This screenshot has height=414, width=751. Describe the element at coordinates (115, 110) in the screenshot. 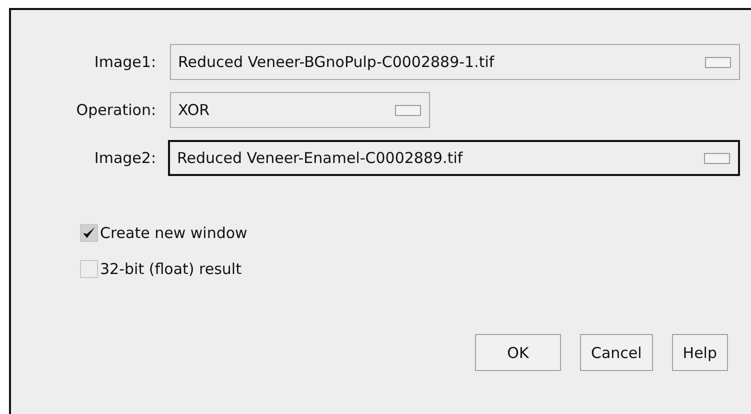

I see `field-label: Operation:` at that location.